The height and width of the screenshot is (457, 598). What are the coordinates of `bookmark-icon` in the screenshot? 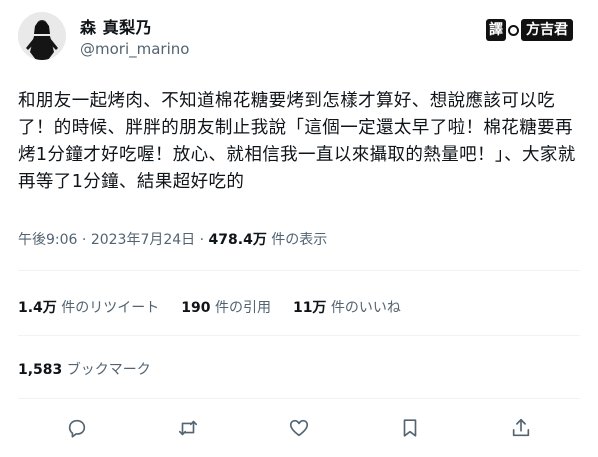 It's located at (410, 428).